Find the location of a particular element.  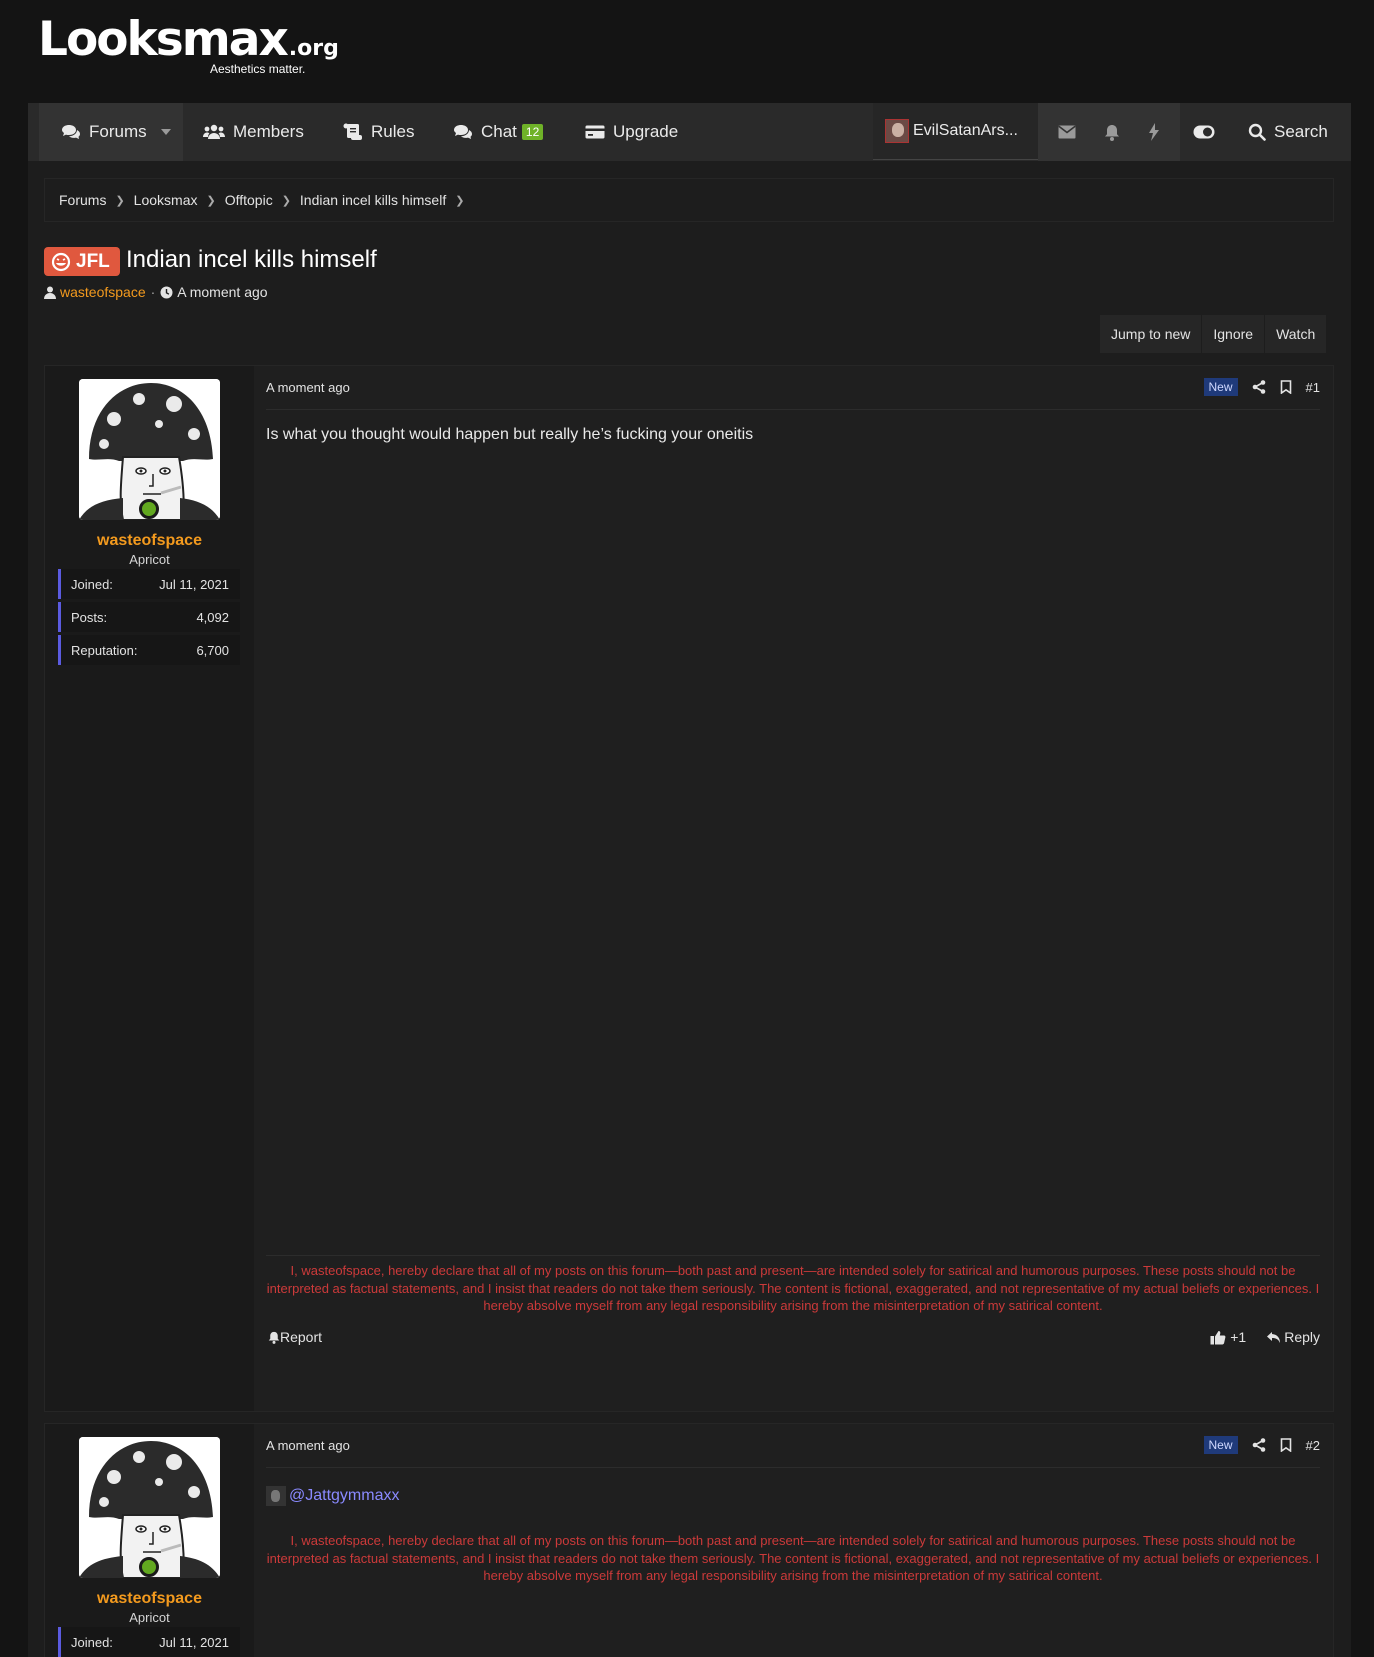

breadcrumb-forums: Forums ❯ is located at coordinates (96, 200).